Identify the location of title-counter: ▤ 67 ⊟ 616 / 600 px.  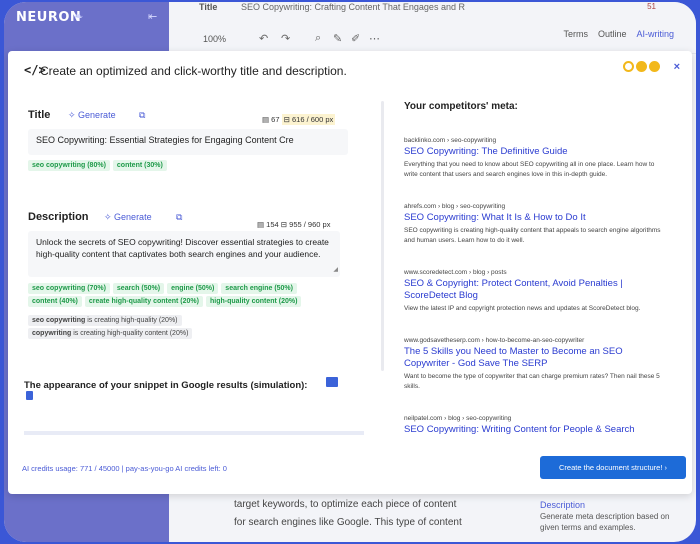
(299, 119).